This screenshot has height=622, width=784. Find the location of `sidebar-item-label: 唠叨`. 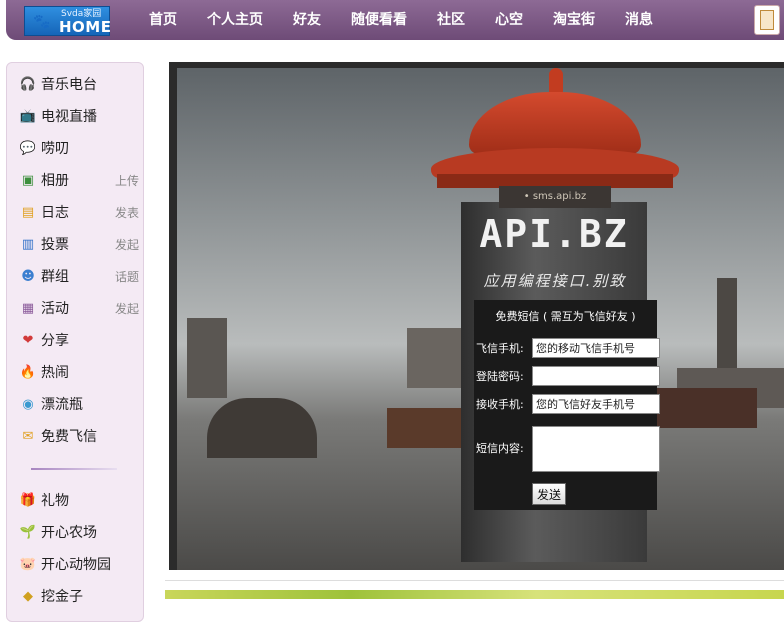

sidebar-item-label: 唠叨 is located at coordinates (55, 149).